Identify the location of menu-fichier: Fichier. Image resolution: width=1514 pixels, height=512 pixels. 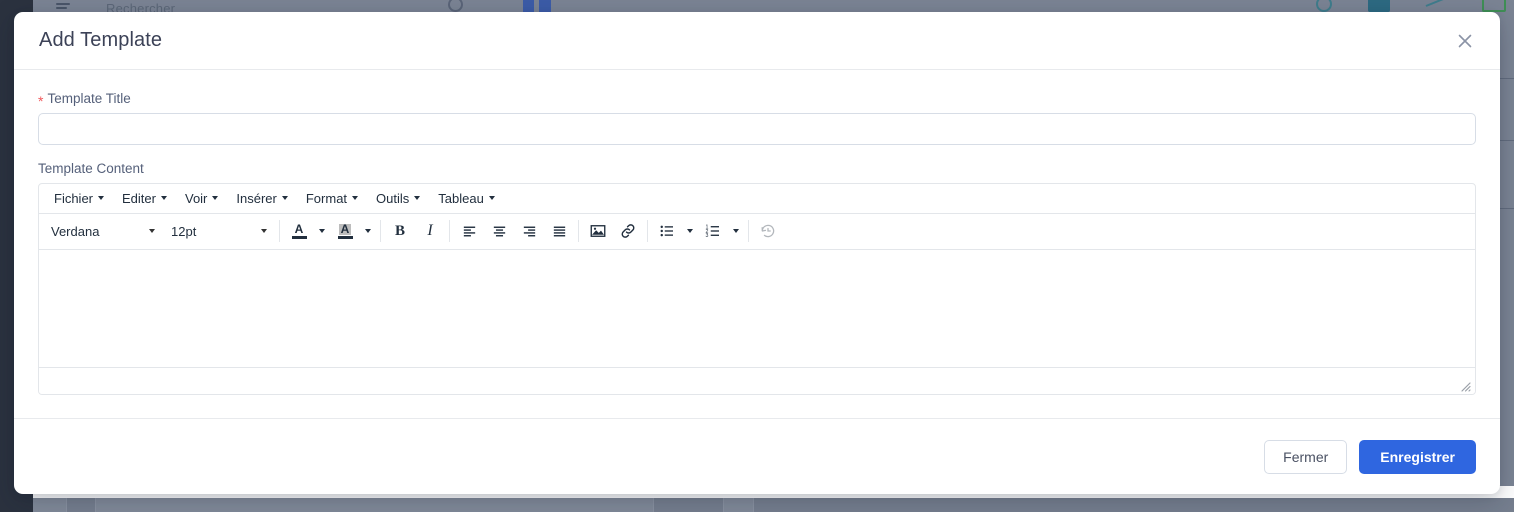
(79, 198).